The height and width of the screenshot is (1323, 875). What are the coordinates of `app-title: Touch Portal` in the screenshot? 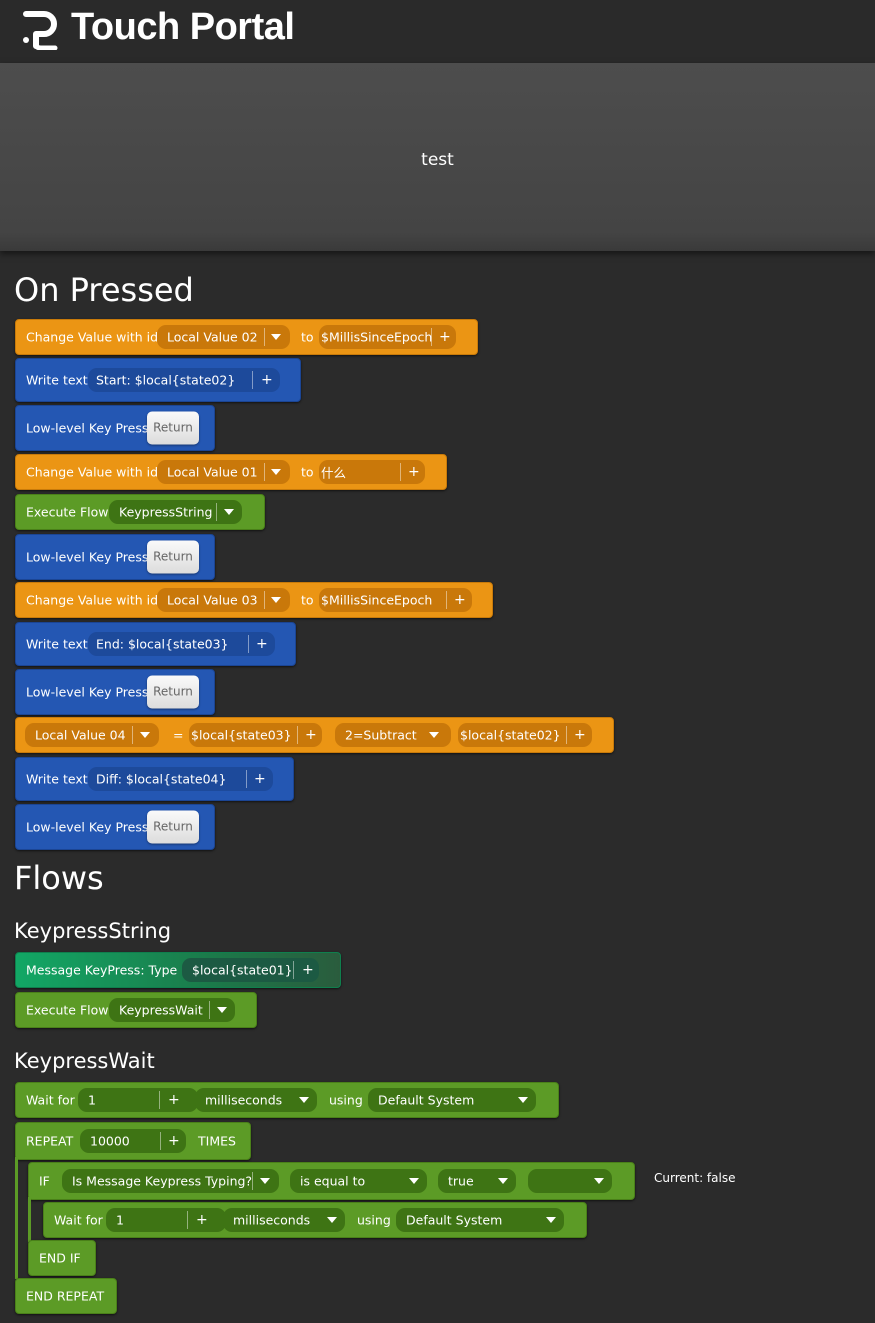 It's located at (183, 27).